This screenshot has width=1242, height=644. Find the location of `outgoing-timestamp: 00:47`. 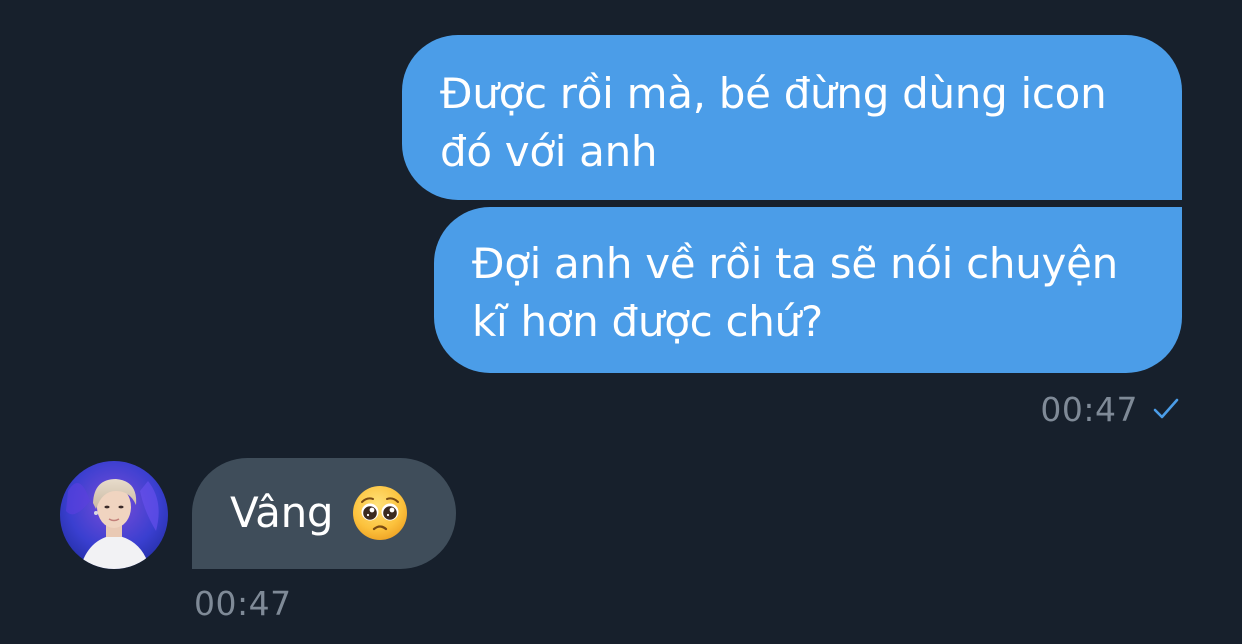

outgoing-timestamp: 00:47 is located at coordinates (1089, 409).